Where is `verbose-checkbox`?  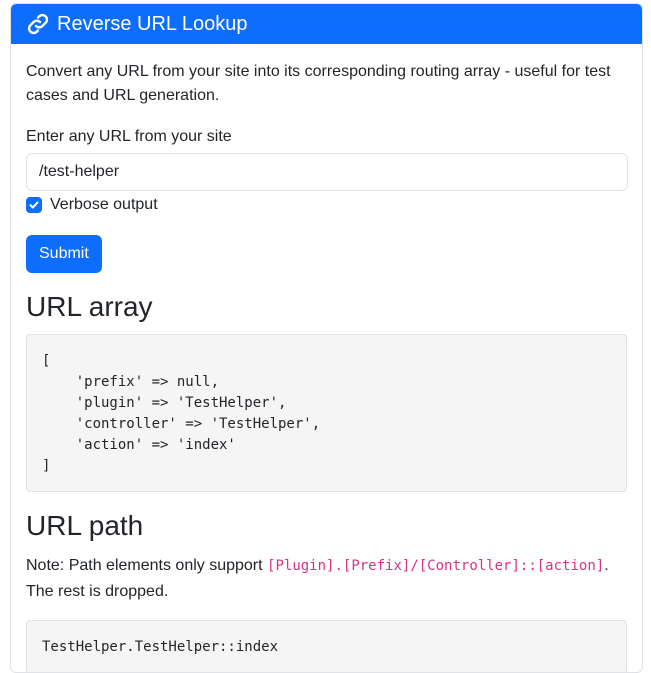
verbose-checkbox is located at coordinates (34, 205).